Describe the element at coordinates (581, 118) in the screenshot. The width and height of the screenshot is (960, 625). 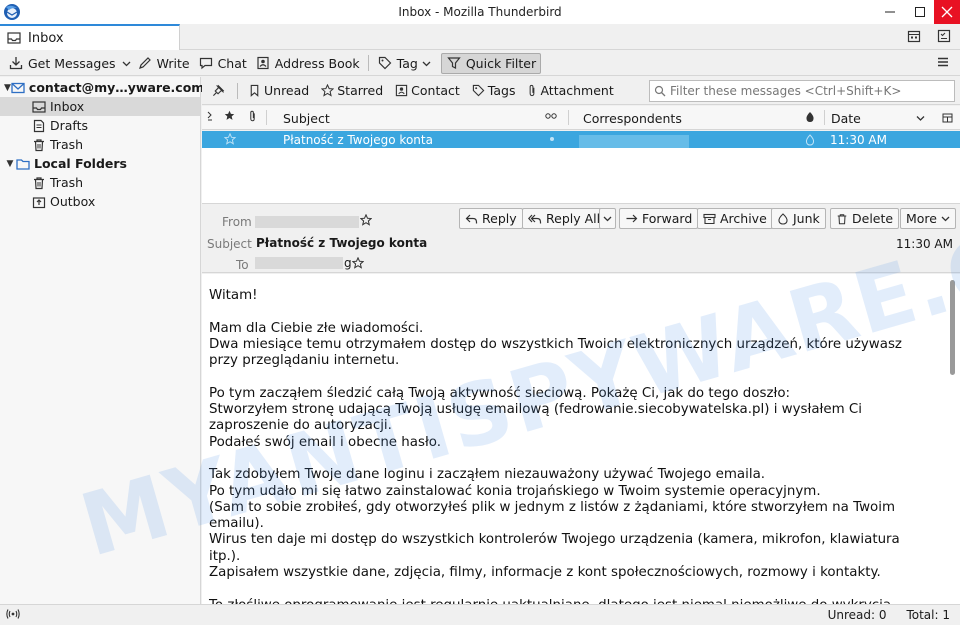
I see `thread-columns-header: Subject Correspondents Date` at that location.